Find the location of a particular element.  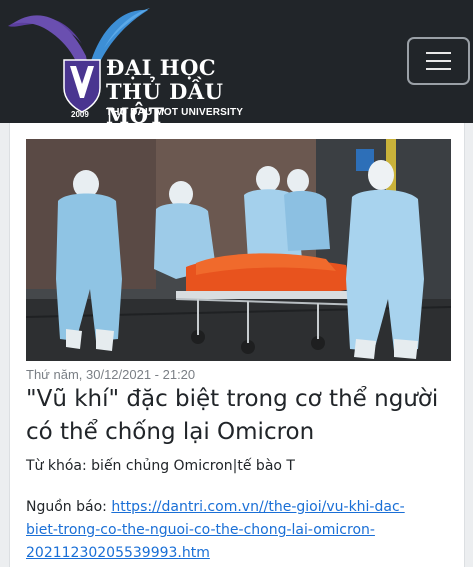

logo-title-line2: THỦ DẦU MỘT is located at coordinates (165, 103).